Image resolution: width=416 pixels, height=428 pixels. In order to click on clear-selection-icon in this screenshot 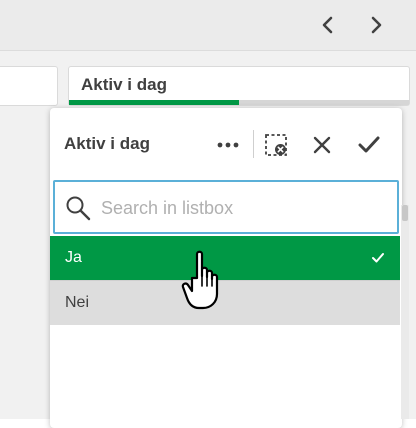, I will do `click(276, 145)`.